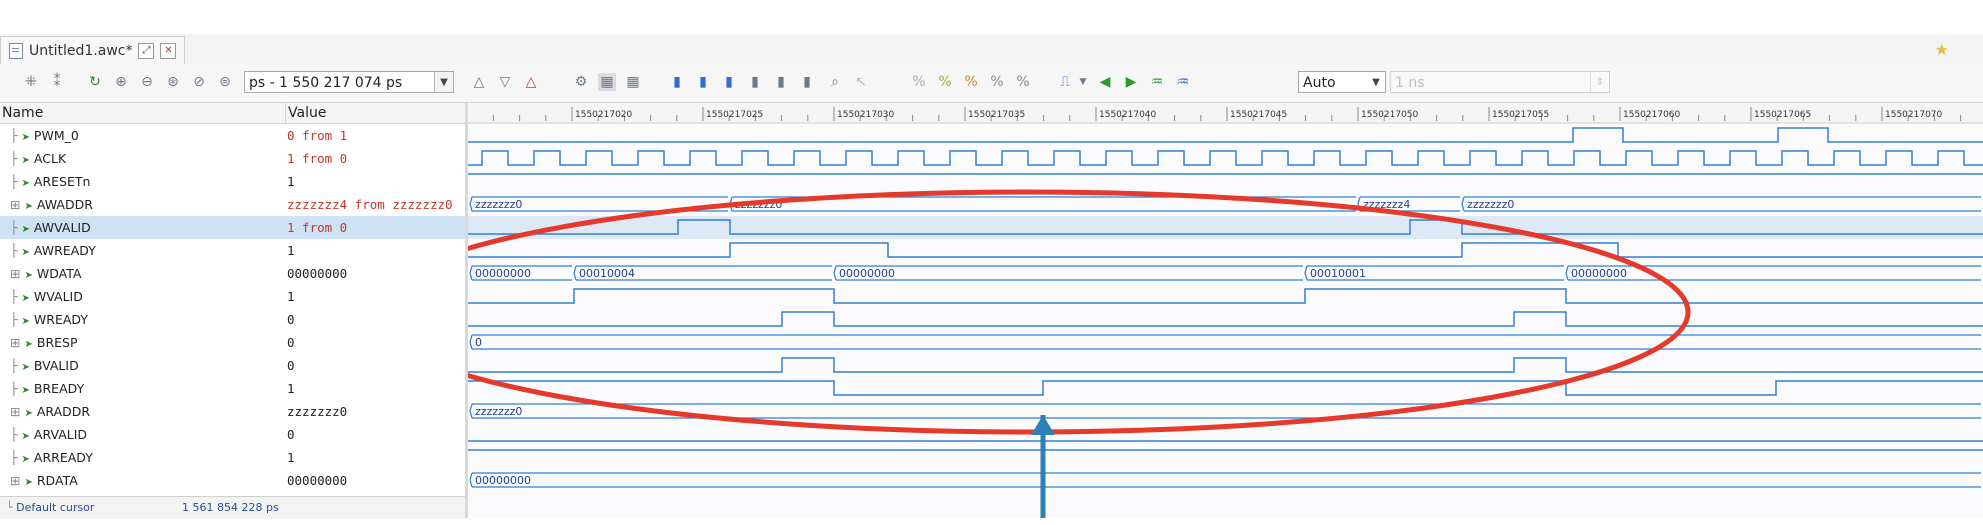  Describe the element at coordinates (807, 82) in the screenshot. I see `bookmark-last-icon: ▮` at that location.